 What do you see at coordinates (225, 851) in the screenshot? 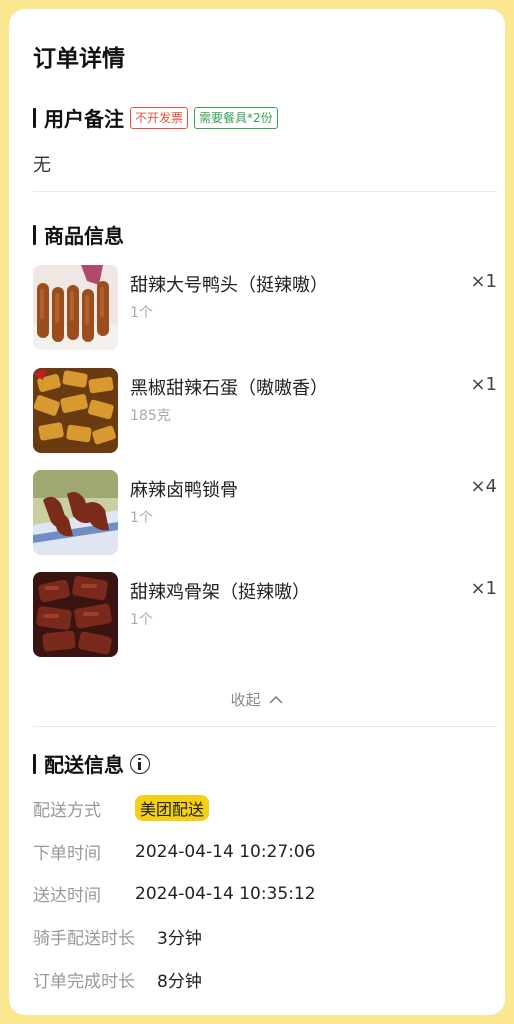
I see `order-time-value: 2024-04-14 10:27:06` at bounding box center [225, 851].